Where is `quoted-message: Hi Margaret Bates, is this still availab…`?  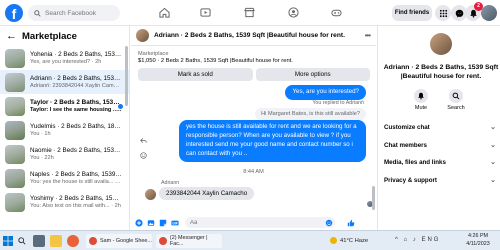
quoted-message: Hi Margaret Bates, is this still availab… is located at coordinates (310, 114).